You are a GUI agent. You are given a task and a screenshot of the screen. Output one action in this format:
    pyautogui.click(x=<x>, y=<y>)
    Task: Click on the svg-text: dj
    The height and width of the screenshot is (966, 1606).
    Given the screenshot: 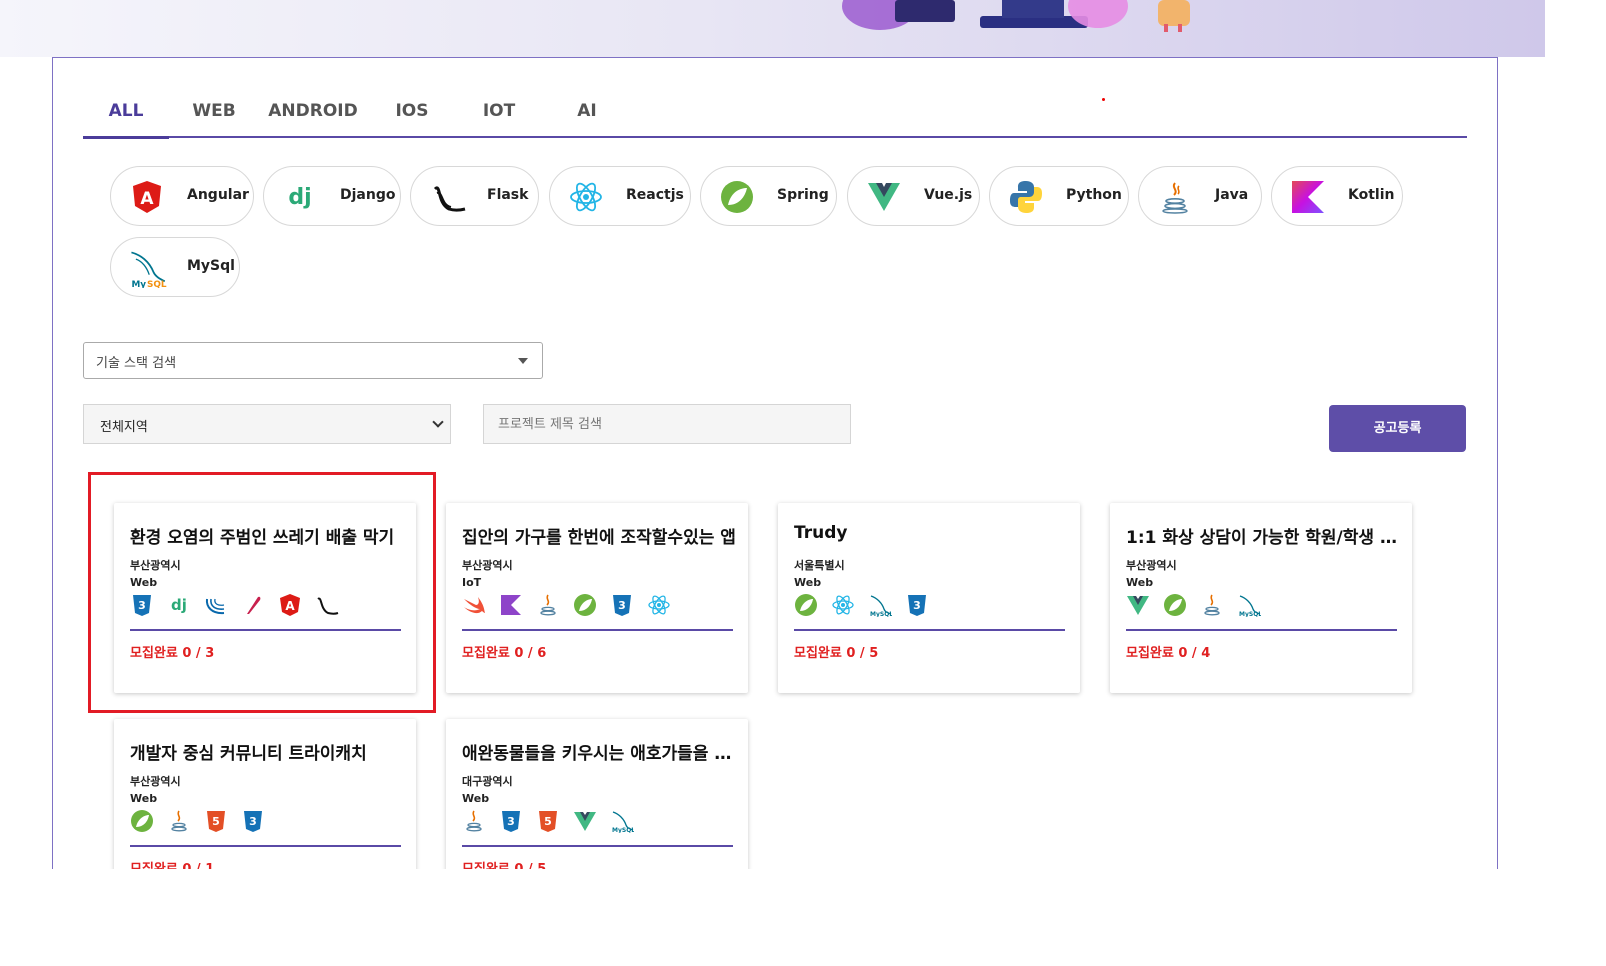 What is the action you would take?
    pyautogui.click(x=299, y=197)
    